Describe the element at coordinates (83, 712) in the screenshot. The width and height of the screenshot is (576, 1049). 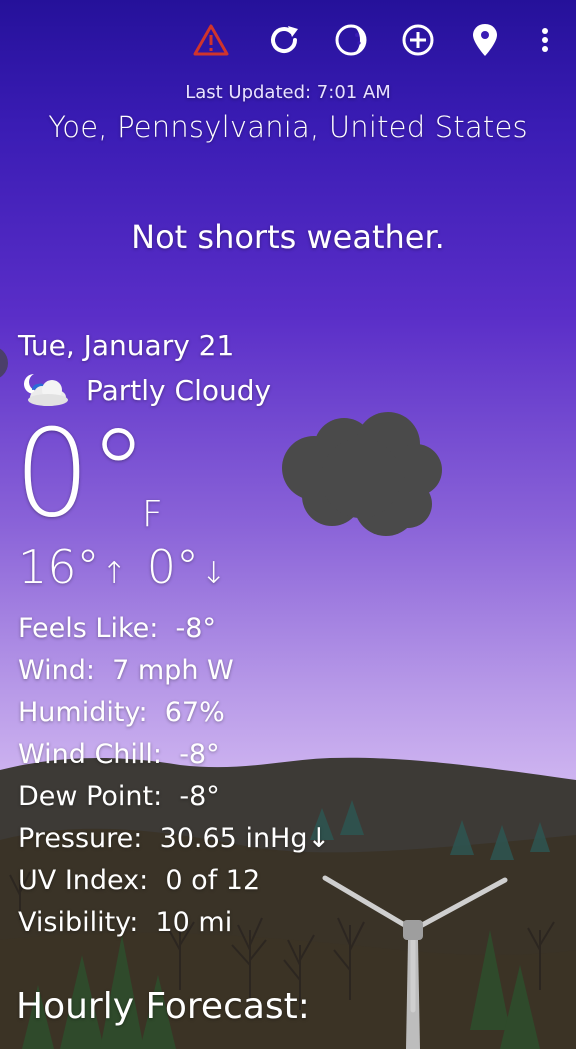
I see `detail-label: Humidity:` at that location.